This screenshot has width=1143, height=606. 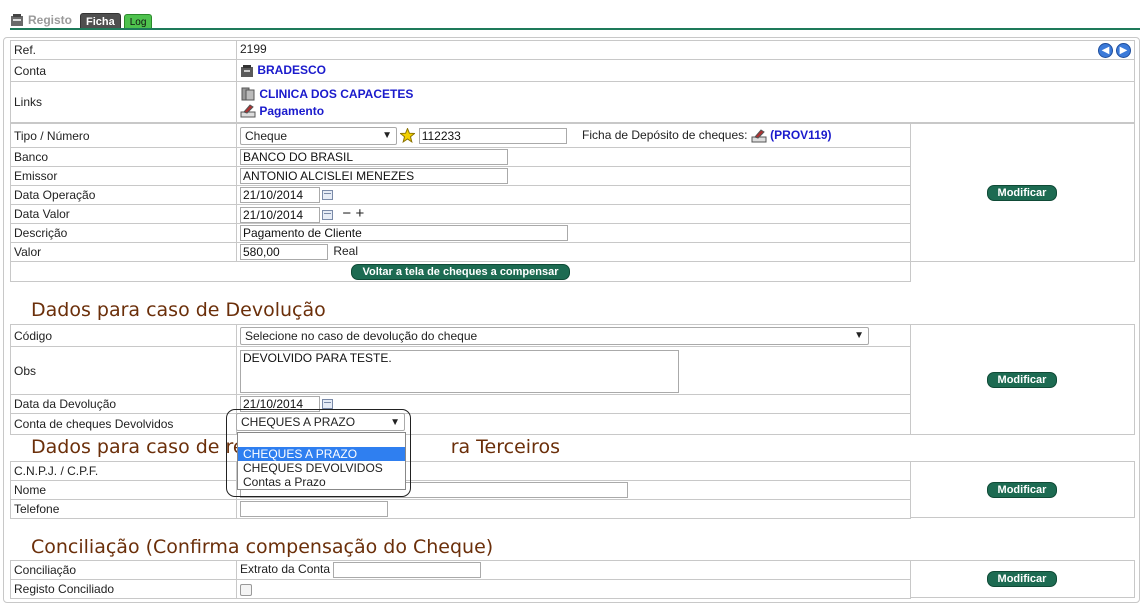 What do you see at coordinates (266, 135) in the screenshot?
I see `tipo-select-value: Cheque` at bounding box center [266, 135].